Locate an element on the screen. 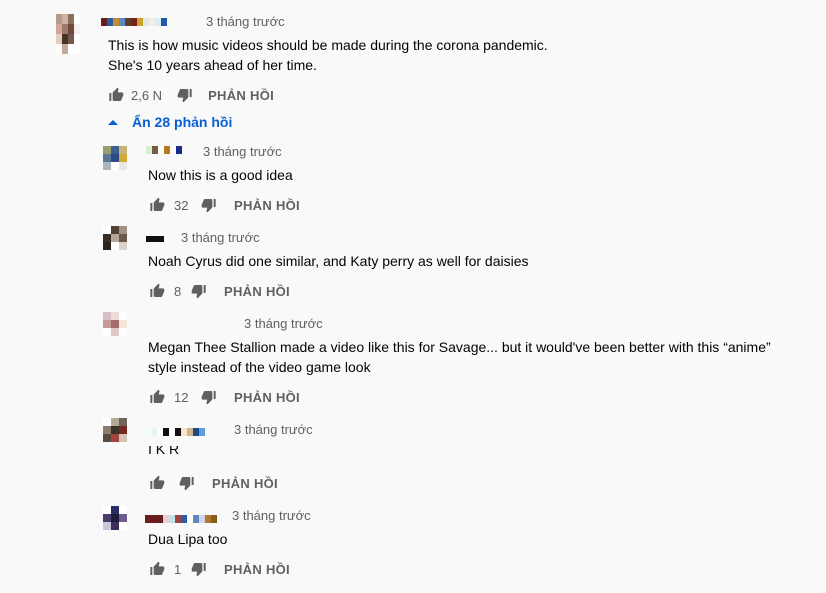 The width and height of the screenshot is (826, 593). like-count: 32 is located at coordinates (181, 205).